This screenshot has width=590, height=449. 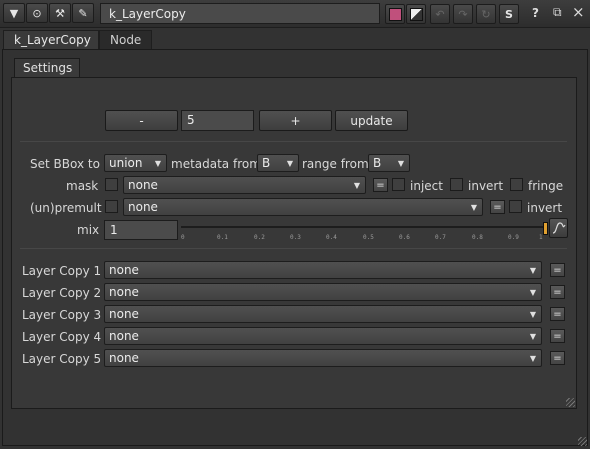 What do you see at coordinates (83, 13) in the screenshot?
I see `wrench-icon: ✎` at bounding box center [83, 13].